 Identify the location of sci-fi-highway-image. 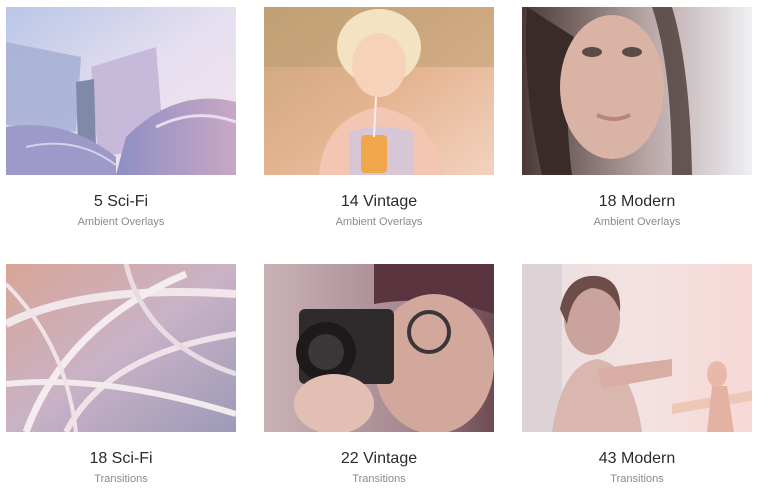
(121, 348).